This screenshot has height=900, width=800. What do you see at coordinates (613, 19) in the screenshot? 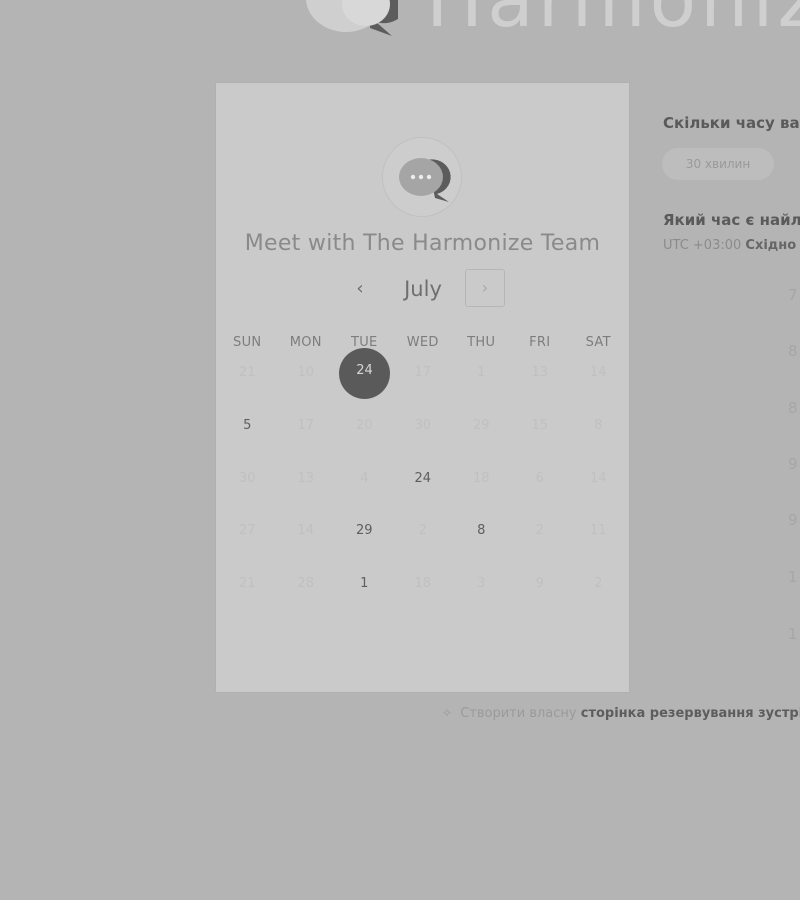
I see `brand-name: Harmonize` at bounding box center [613, 19].